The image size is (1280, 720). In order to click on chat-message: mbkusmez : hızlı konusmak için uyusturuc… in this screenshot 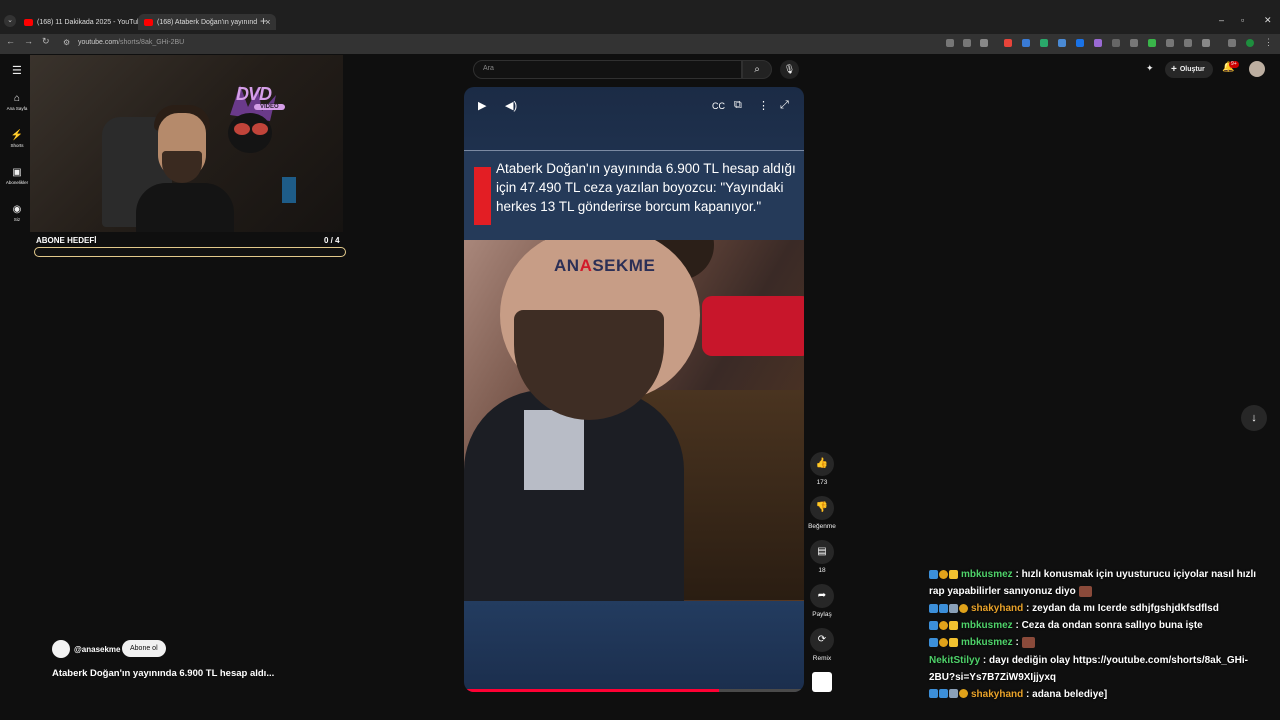, I will do `click(1099, 583)`.